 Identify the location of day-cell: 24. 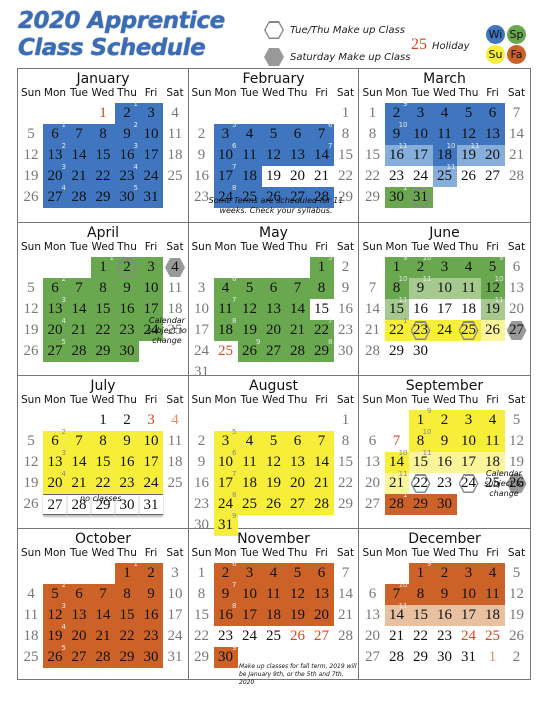
(151, 176).